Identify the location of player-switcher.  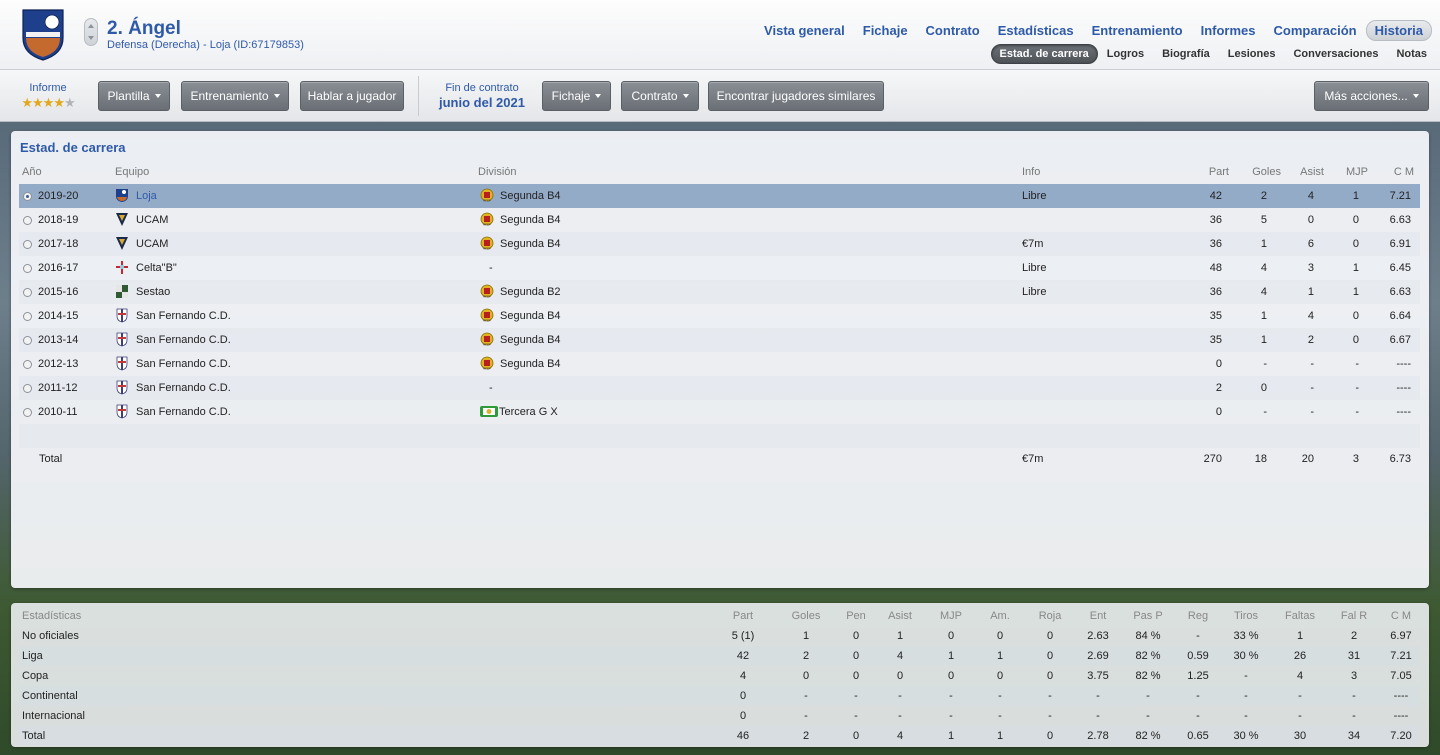
(91, 32).